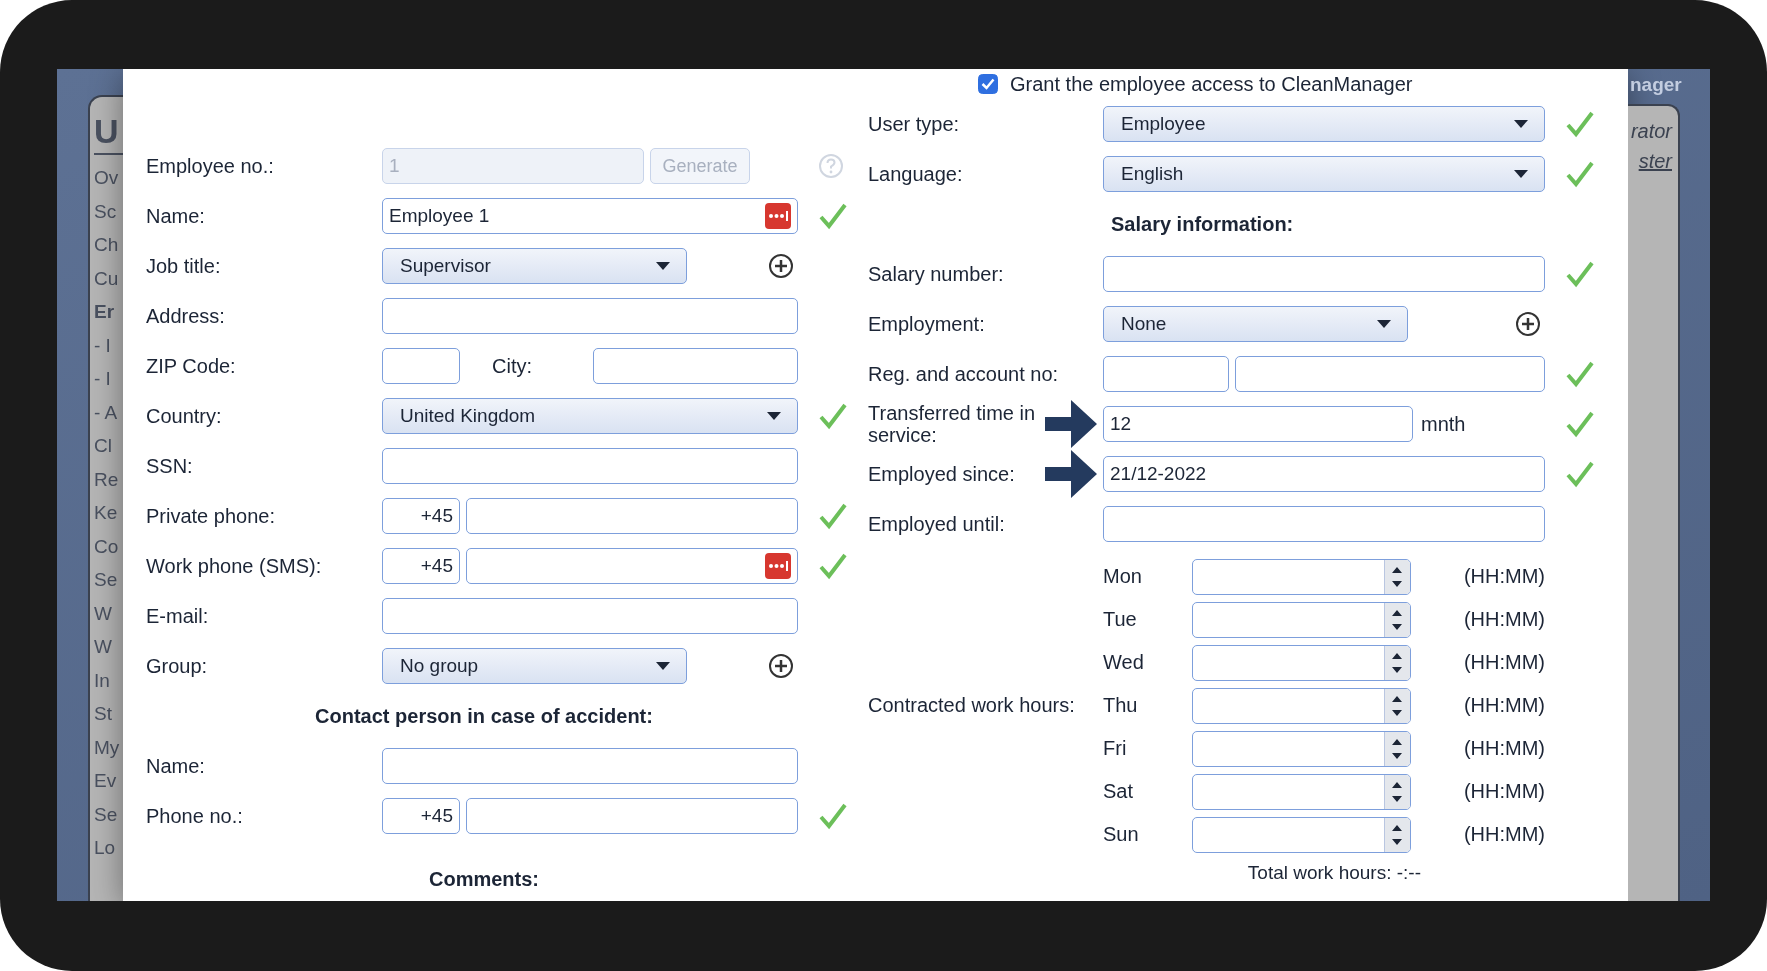  Describe the element at coordinates (421, 366) in the screenshot. I see `zip-field` at that location.